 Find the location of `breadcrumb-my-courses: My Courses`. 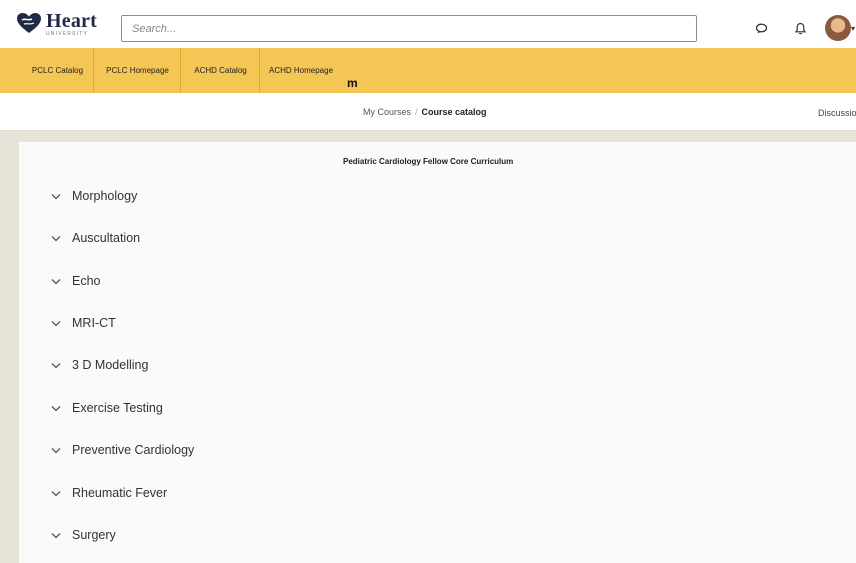

breadcrumb-my-courses: My Courses is located at coordinates (387, 112).